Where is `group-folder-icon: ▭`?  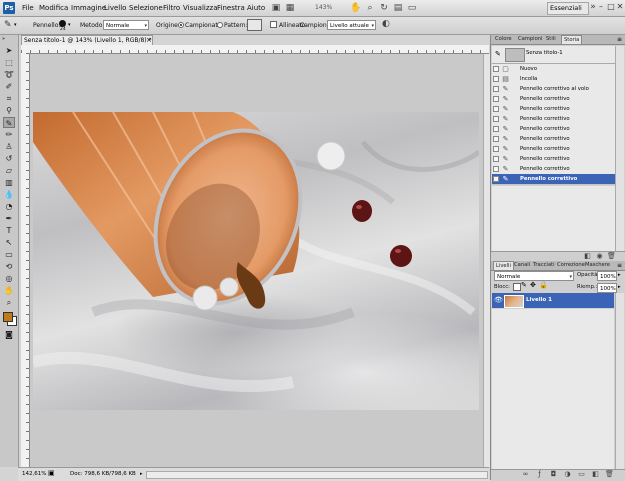 group-folder-icon: ▭ is located at coordinates (581, 474).